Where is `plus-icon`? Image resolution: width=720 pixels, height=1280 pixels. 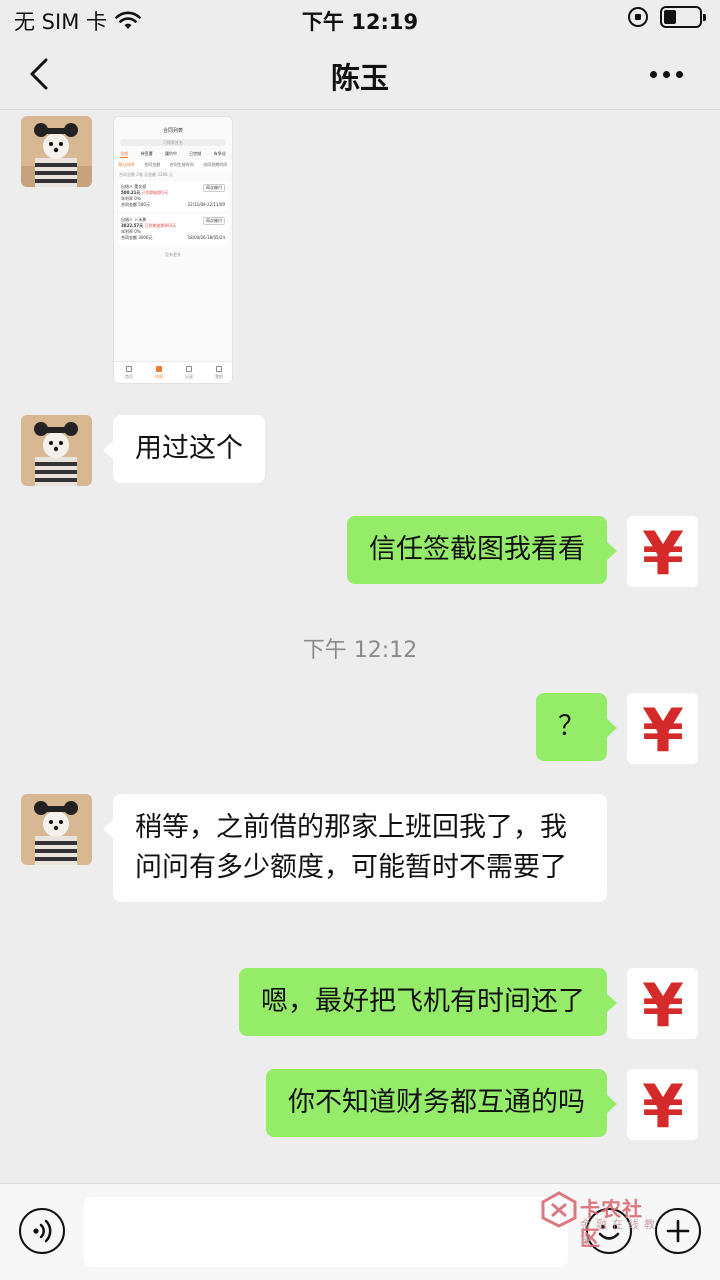
plus-icon is located at coordinates (678, 1231).